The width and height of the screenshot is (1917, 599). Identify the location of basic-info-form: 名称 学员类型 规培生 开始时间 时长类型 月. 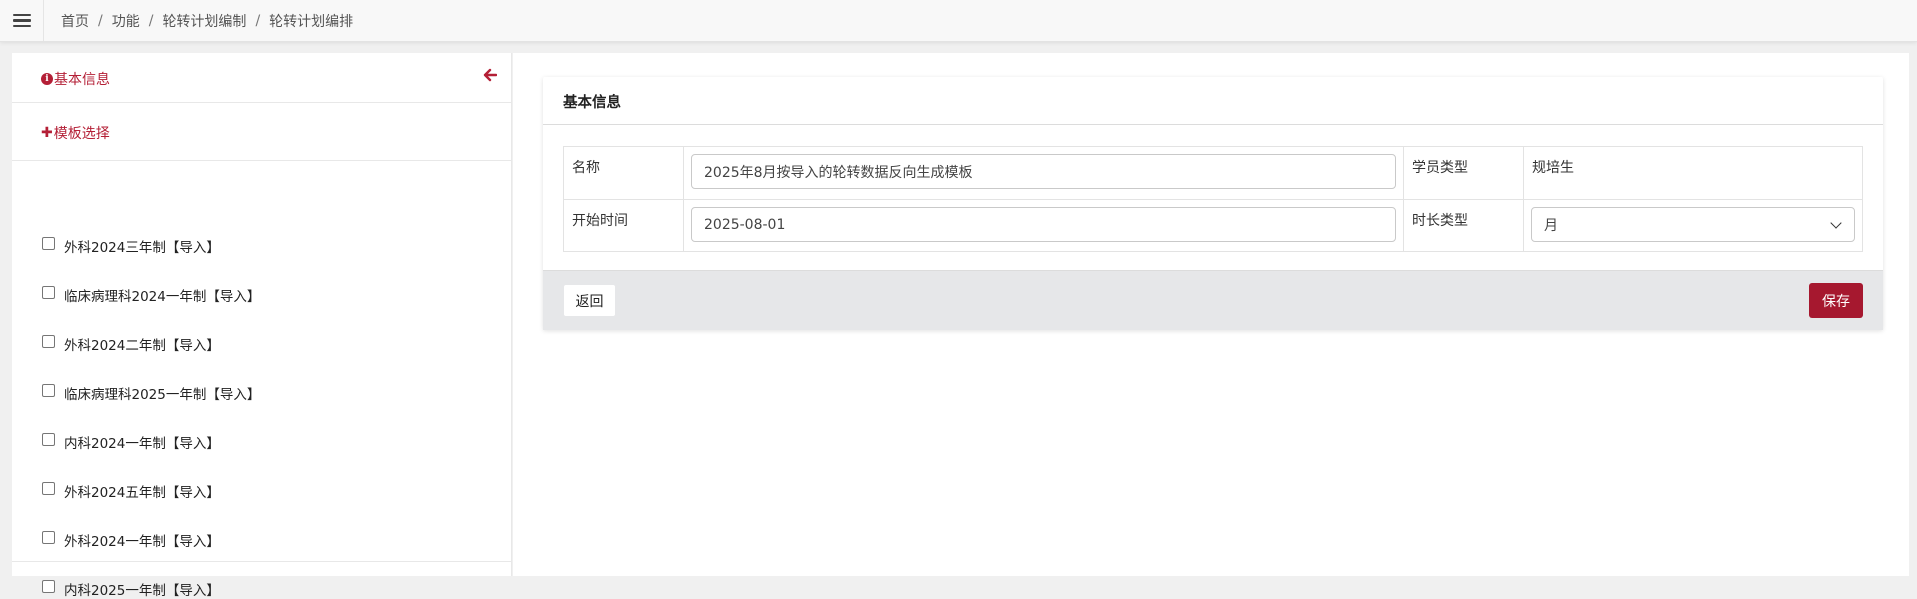
(1213, 199).